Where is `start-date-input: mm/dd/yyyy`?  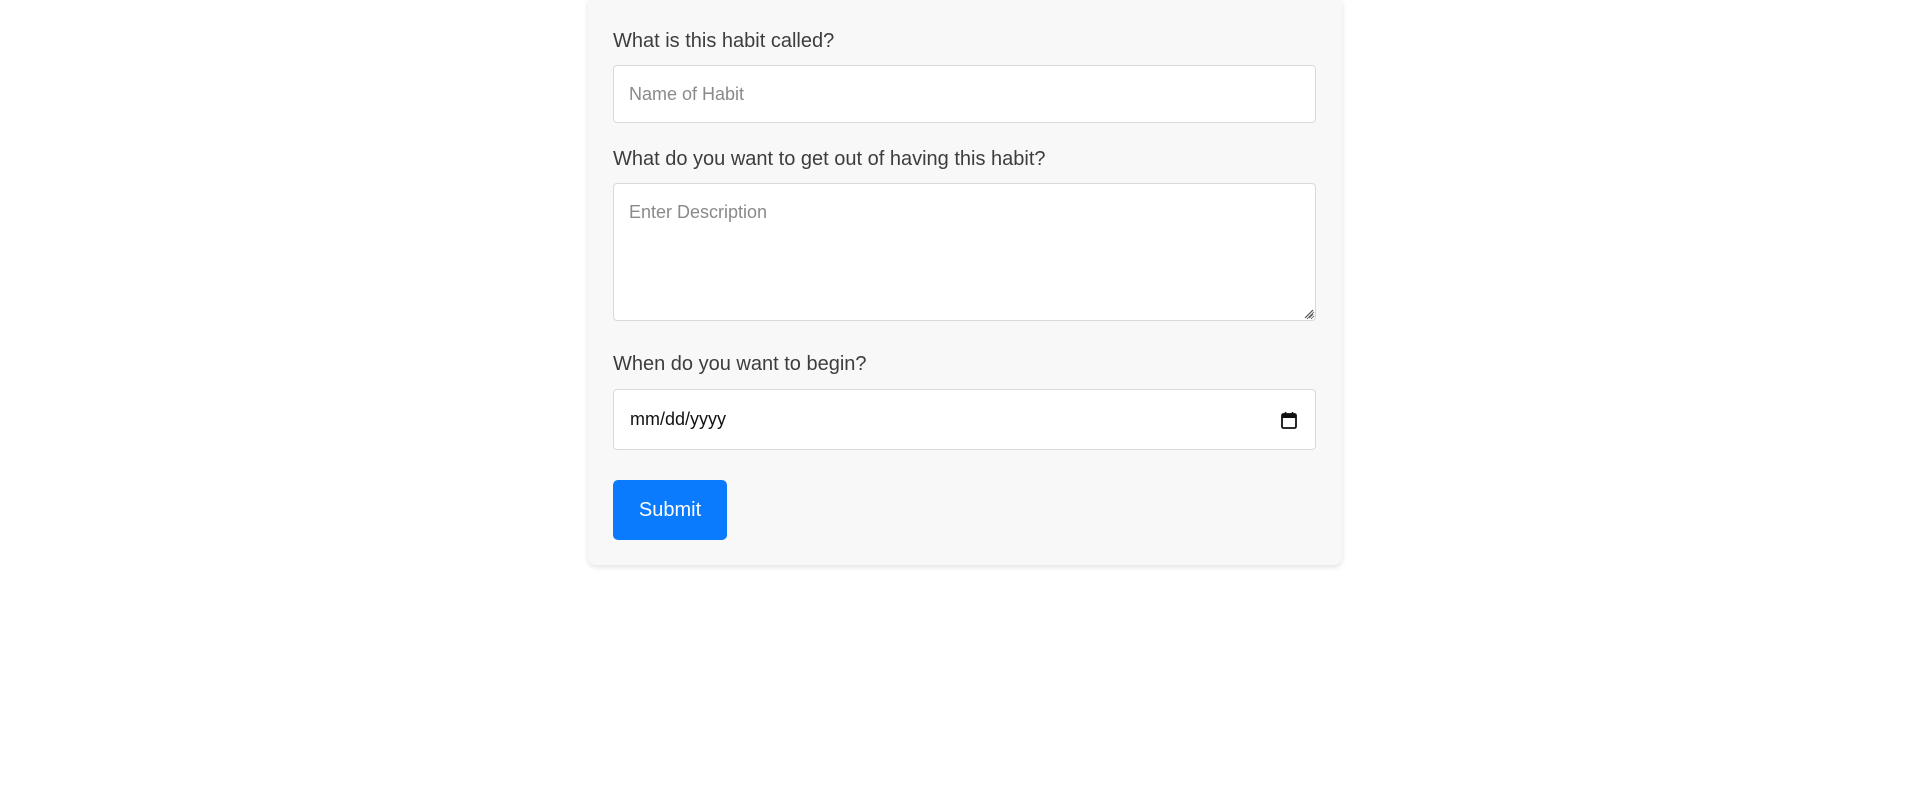
start-date-input: mm/dd/yyyy is located at coordinates (964, 419).